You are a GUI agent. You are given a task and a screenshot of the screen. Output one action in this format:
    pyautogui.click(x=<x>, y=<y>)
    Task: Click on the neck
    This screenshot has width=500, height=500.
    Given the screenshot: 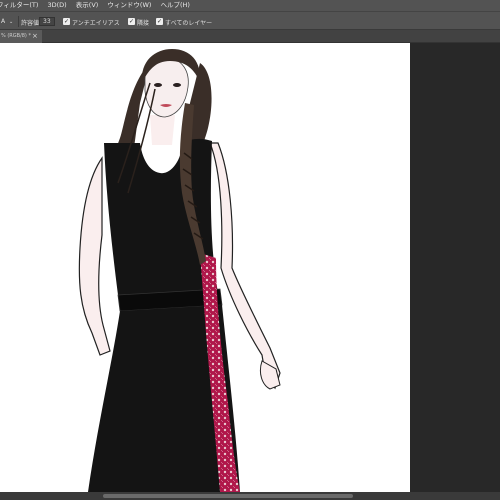 What is the action you would take?
    pyautogui.click(x=162, y=130)
    